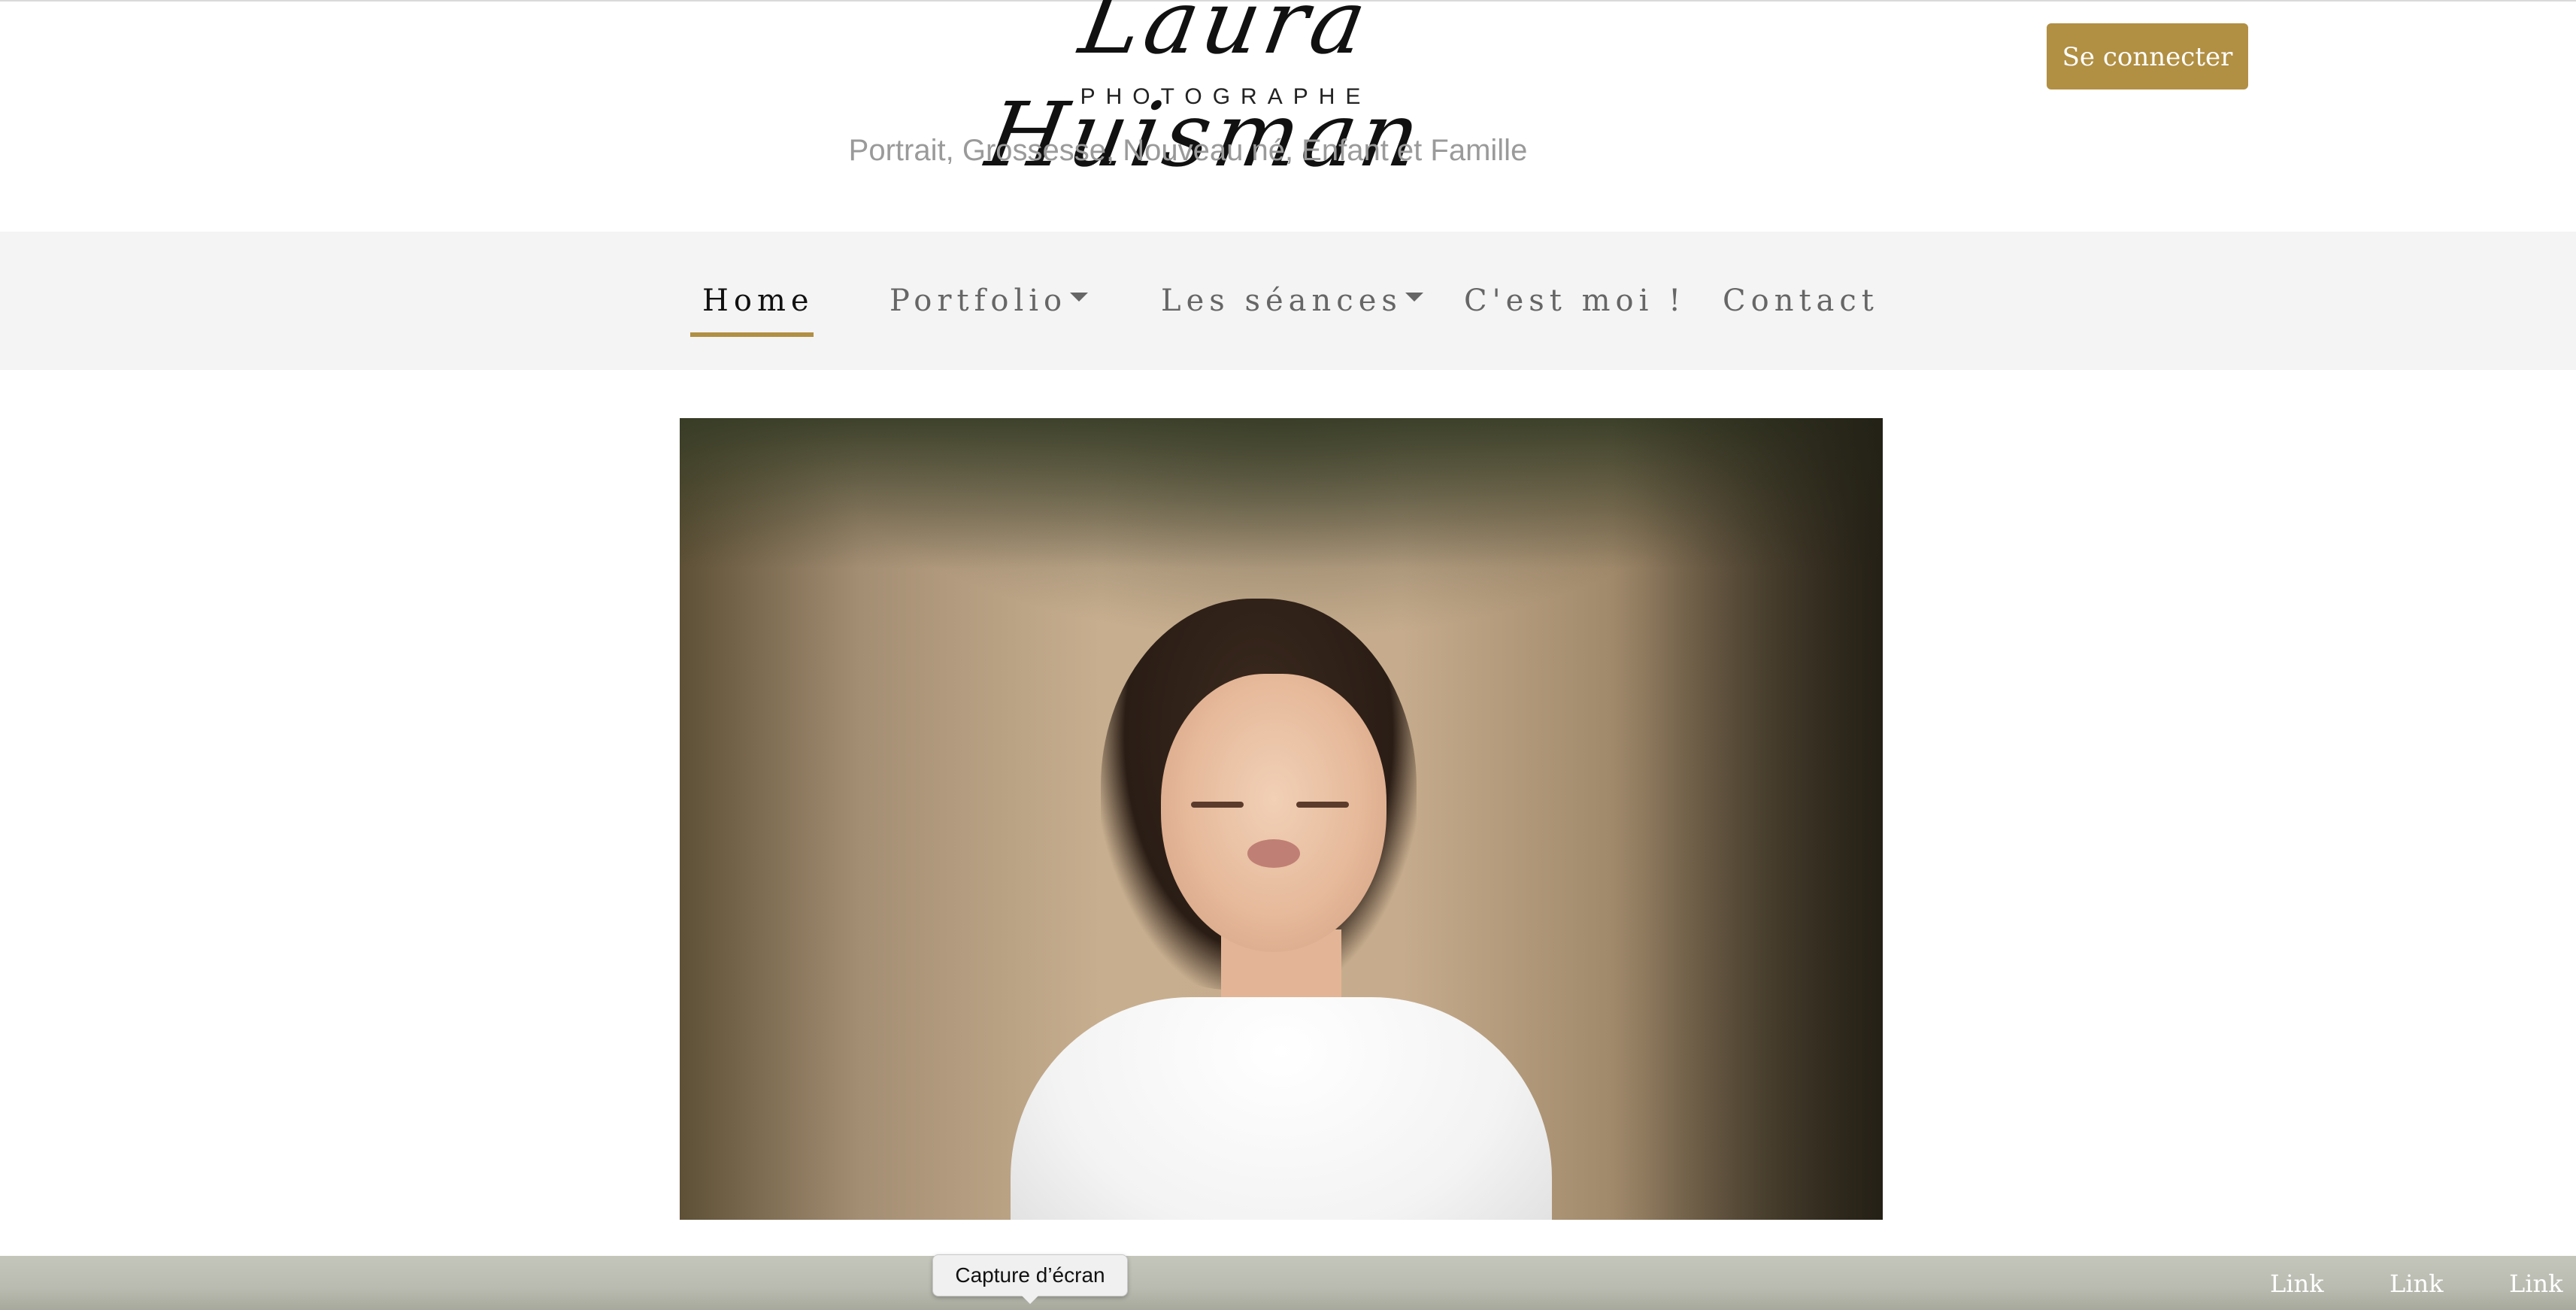  What do you see at coordinates (1225, 96) in the screenshot?
I see `logo-subtitle: PHOTOGRAPHE` at bounding box center [1225, 96].